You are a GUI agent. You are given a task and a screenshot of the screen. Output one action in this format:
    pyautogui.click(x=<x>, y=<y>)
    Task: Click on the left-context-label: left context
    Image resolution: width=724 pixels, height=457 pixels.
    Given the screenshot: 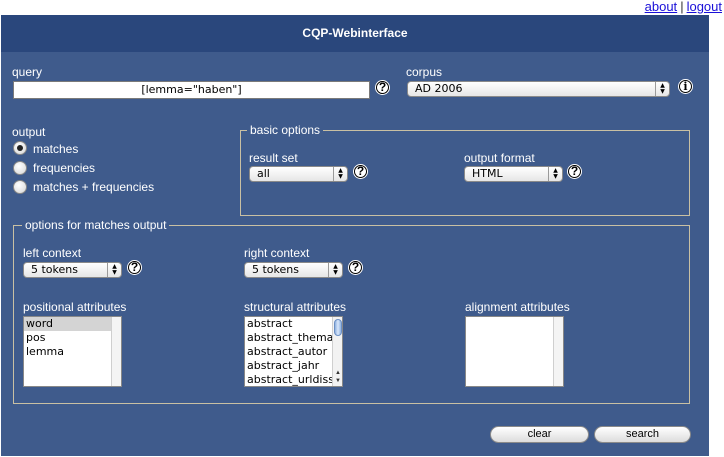 What is the action you would take?
    pyautogui.click(x=52, y=253)
    